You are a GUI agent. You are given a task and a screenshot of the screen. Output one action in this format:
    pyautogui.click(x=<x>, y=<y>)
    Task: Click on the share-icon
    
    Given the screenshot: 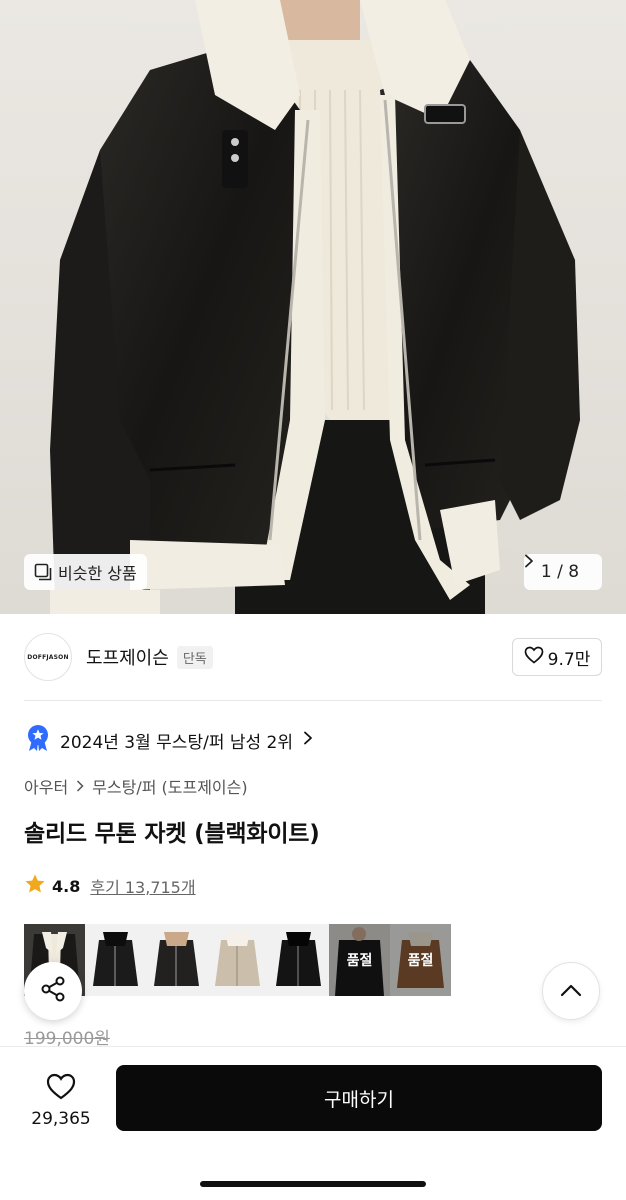 What is the action you would take?
    pyautogui.click(x=53, y=991)
    